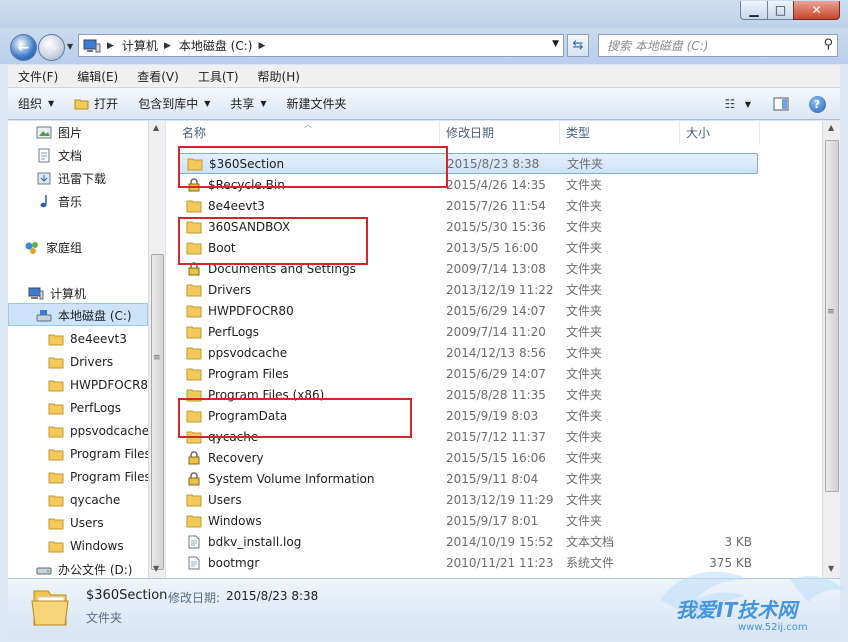 Image resolution: width=848 pixels, height=642 pixels. What do you see at coordinates (493, 163) in the screenshot?
I see `file-date: 2015/8/23 8:38` at bounding box center [493, 163].